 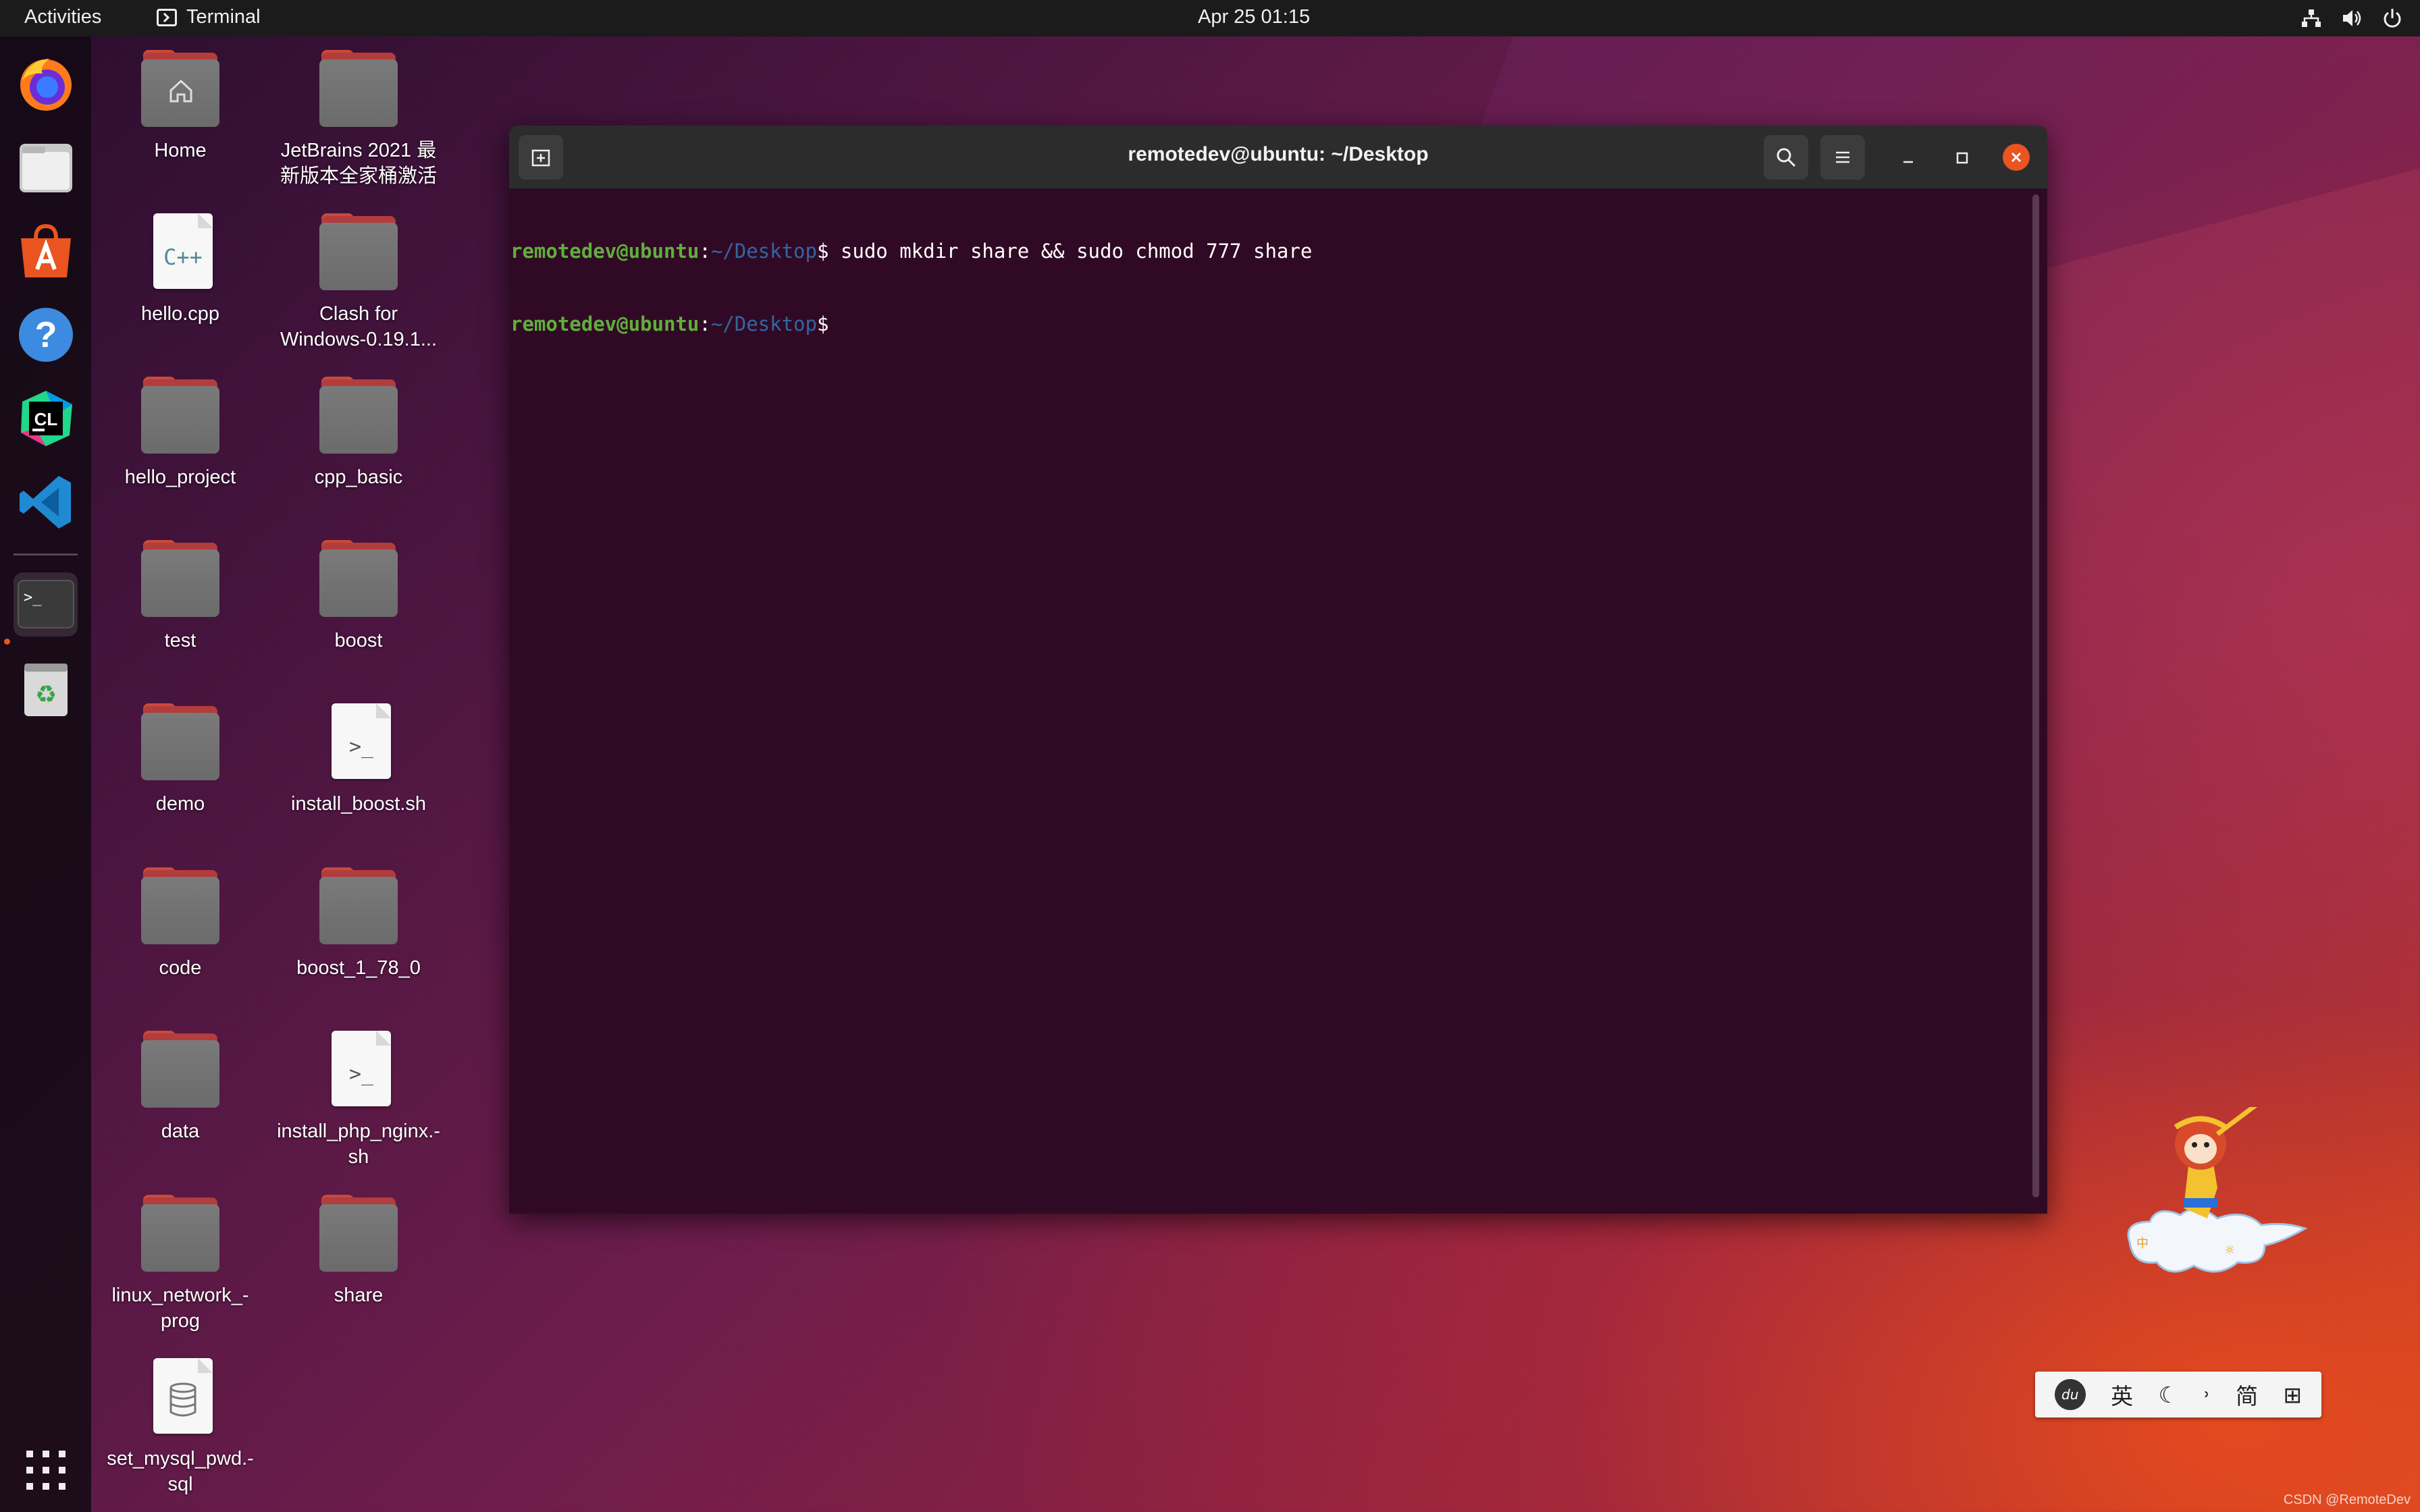 What do you see at coordinates (2392, 18) in the screenshot?
I see `power-icon` at bounding box center [2392, 18].